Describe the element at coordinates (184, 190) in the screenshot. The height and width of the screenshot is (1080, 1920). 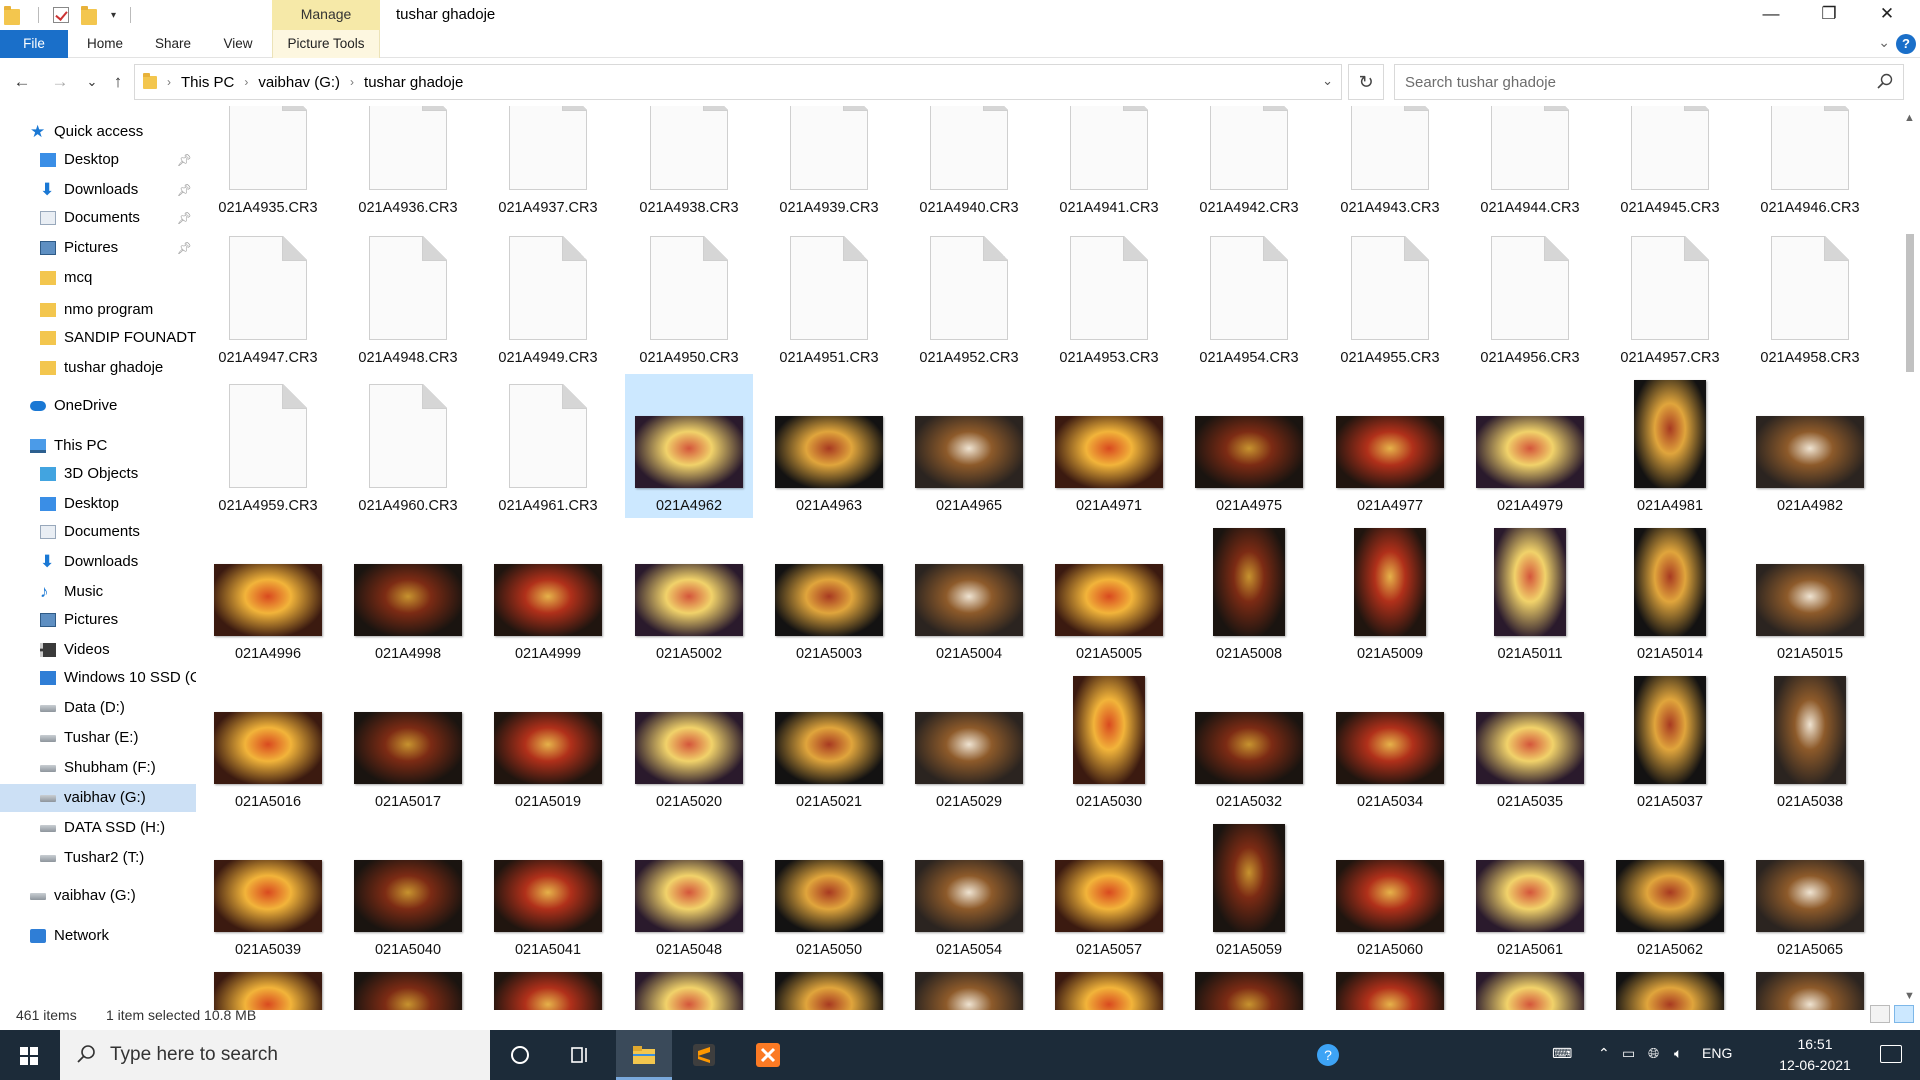
I see `pin-icon: 📌︎` at that location.